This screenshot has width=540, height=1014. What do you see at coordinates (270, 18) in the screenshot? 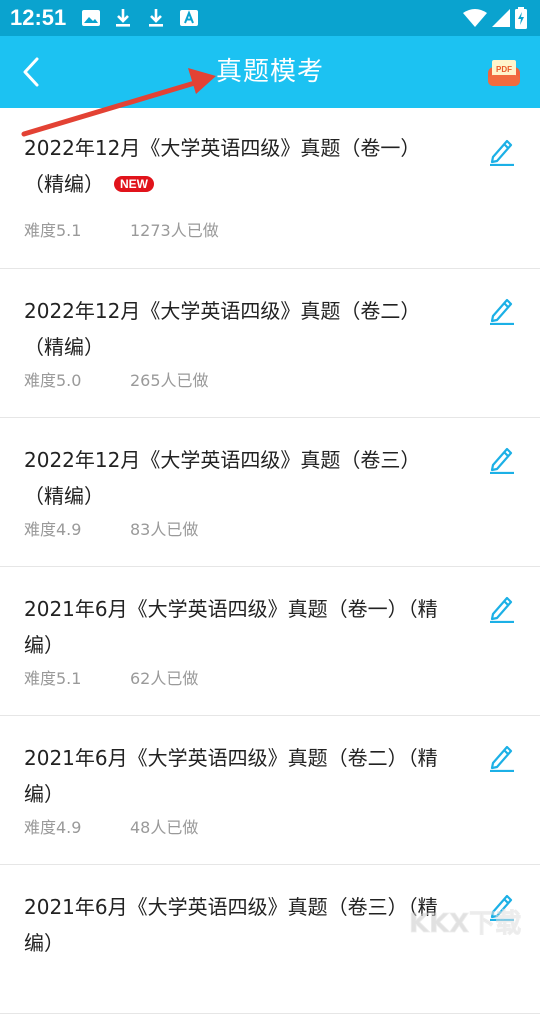
I see `status-bar: 12:51` at bounding box center [270, 18].